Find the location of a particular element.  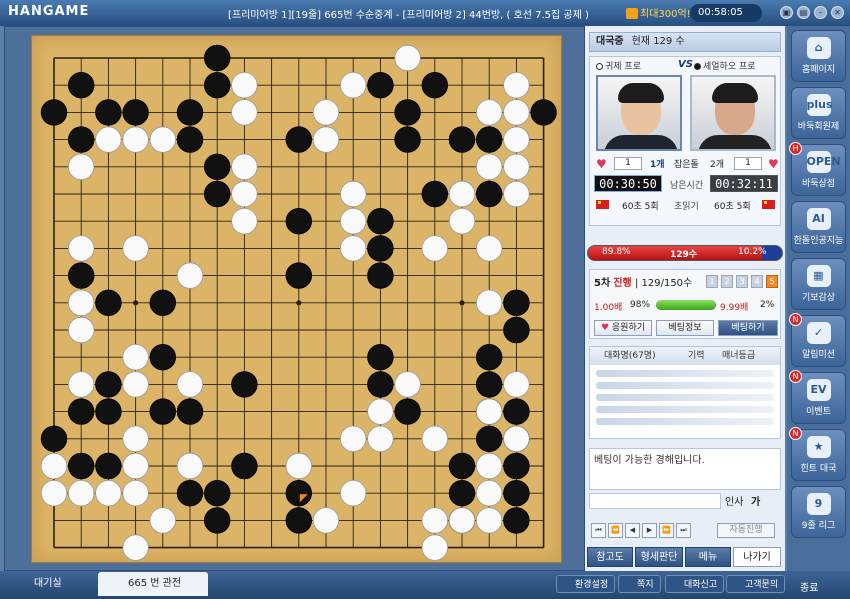

font-button: 가 is located at coordinates (755, 500).